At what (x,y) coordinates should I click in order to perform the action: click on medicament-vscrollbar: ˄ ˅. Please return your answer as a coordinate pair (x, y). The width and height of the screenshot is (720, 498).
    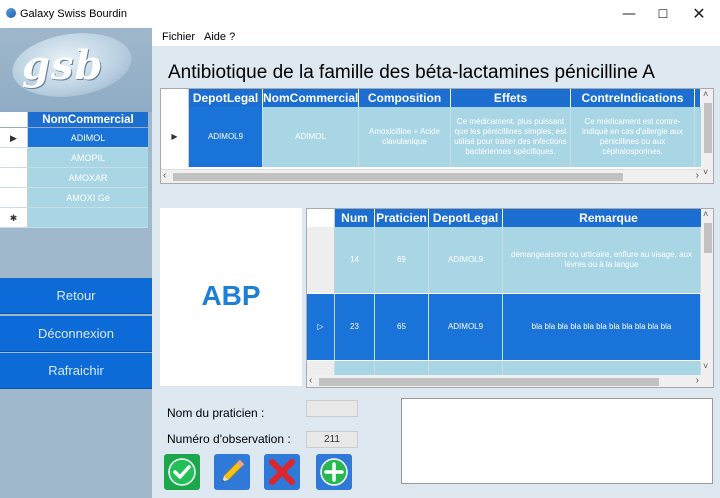
    Looking at the image, I should click on (707, 136).